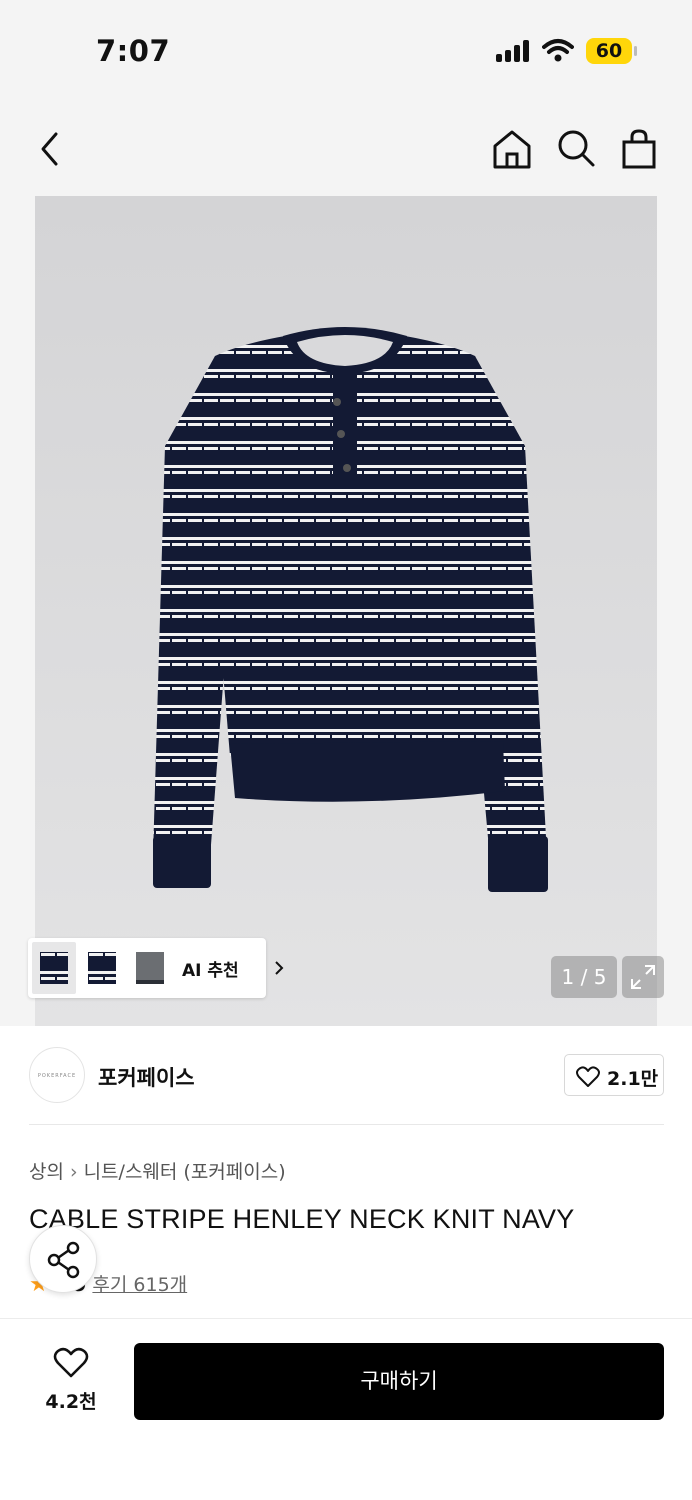 Image resolution: width=692 pixels, height=1500 pixels. I want to click on image-pager: 1 / 5, so click(584, 977).